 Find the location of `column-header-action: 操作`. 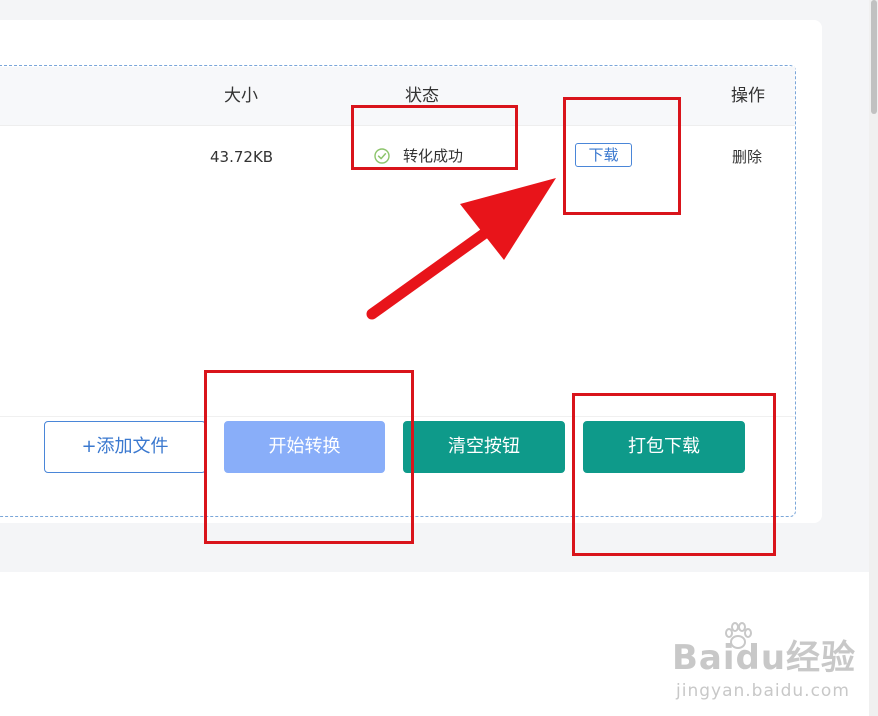

column-header-action: 操作 is located at coordinates (748, 96).